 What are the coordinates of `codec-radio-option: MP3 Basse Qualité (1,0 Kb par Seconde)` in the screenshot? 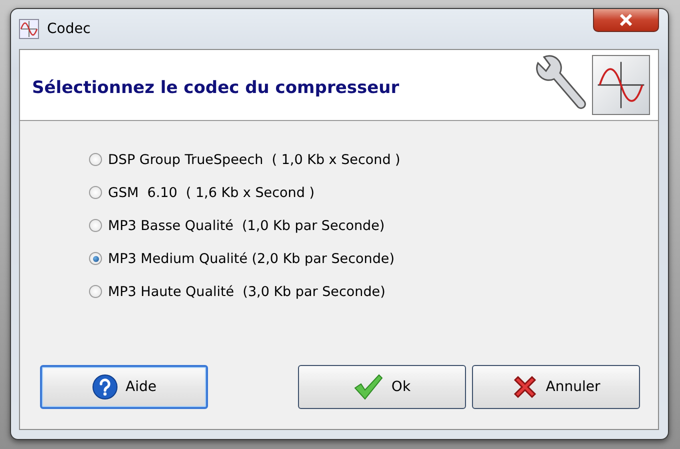 It's located at (373, 225).